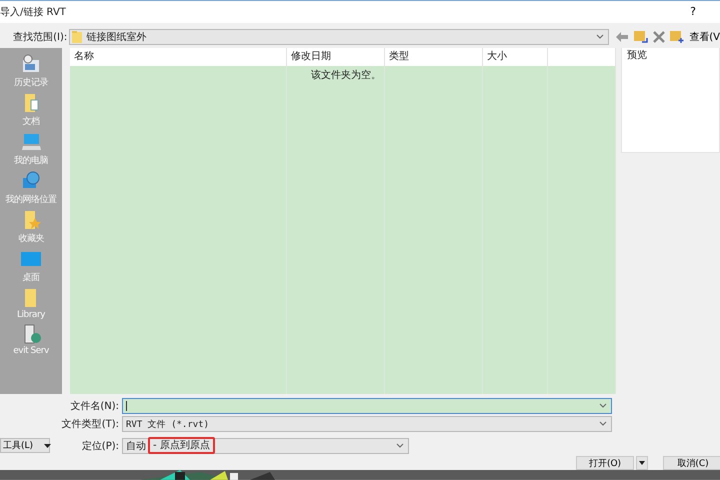 The image size is (720, 480). I want to click on help-button: ?, so click(693, 11).